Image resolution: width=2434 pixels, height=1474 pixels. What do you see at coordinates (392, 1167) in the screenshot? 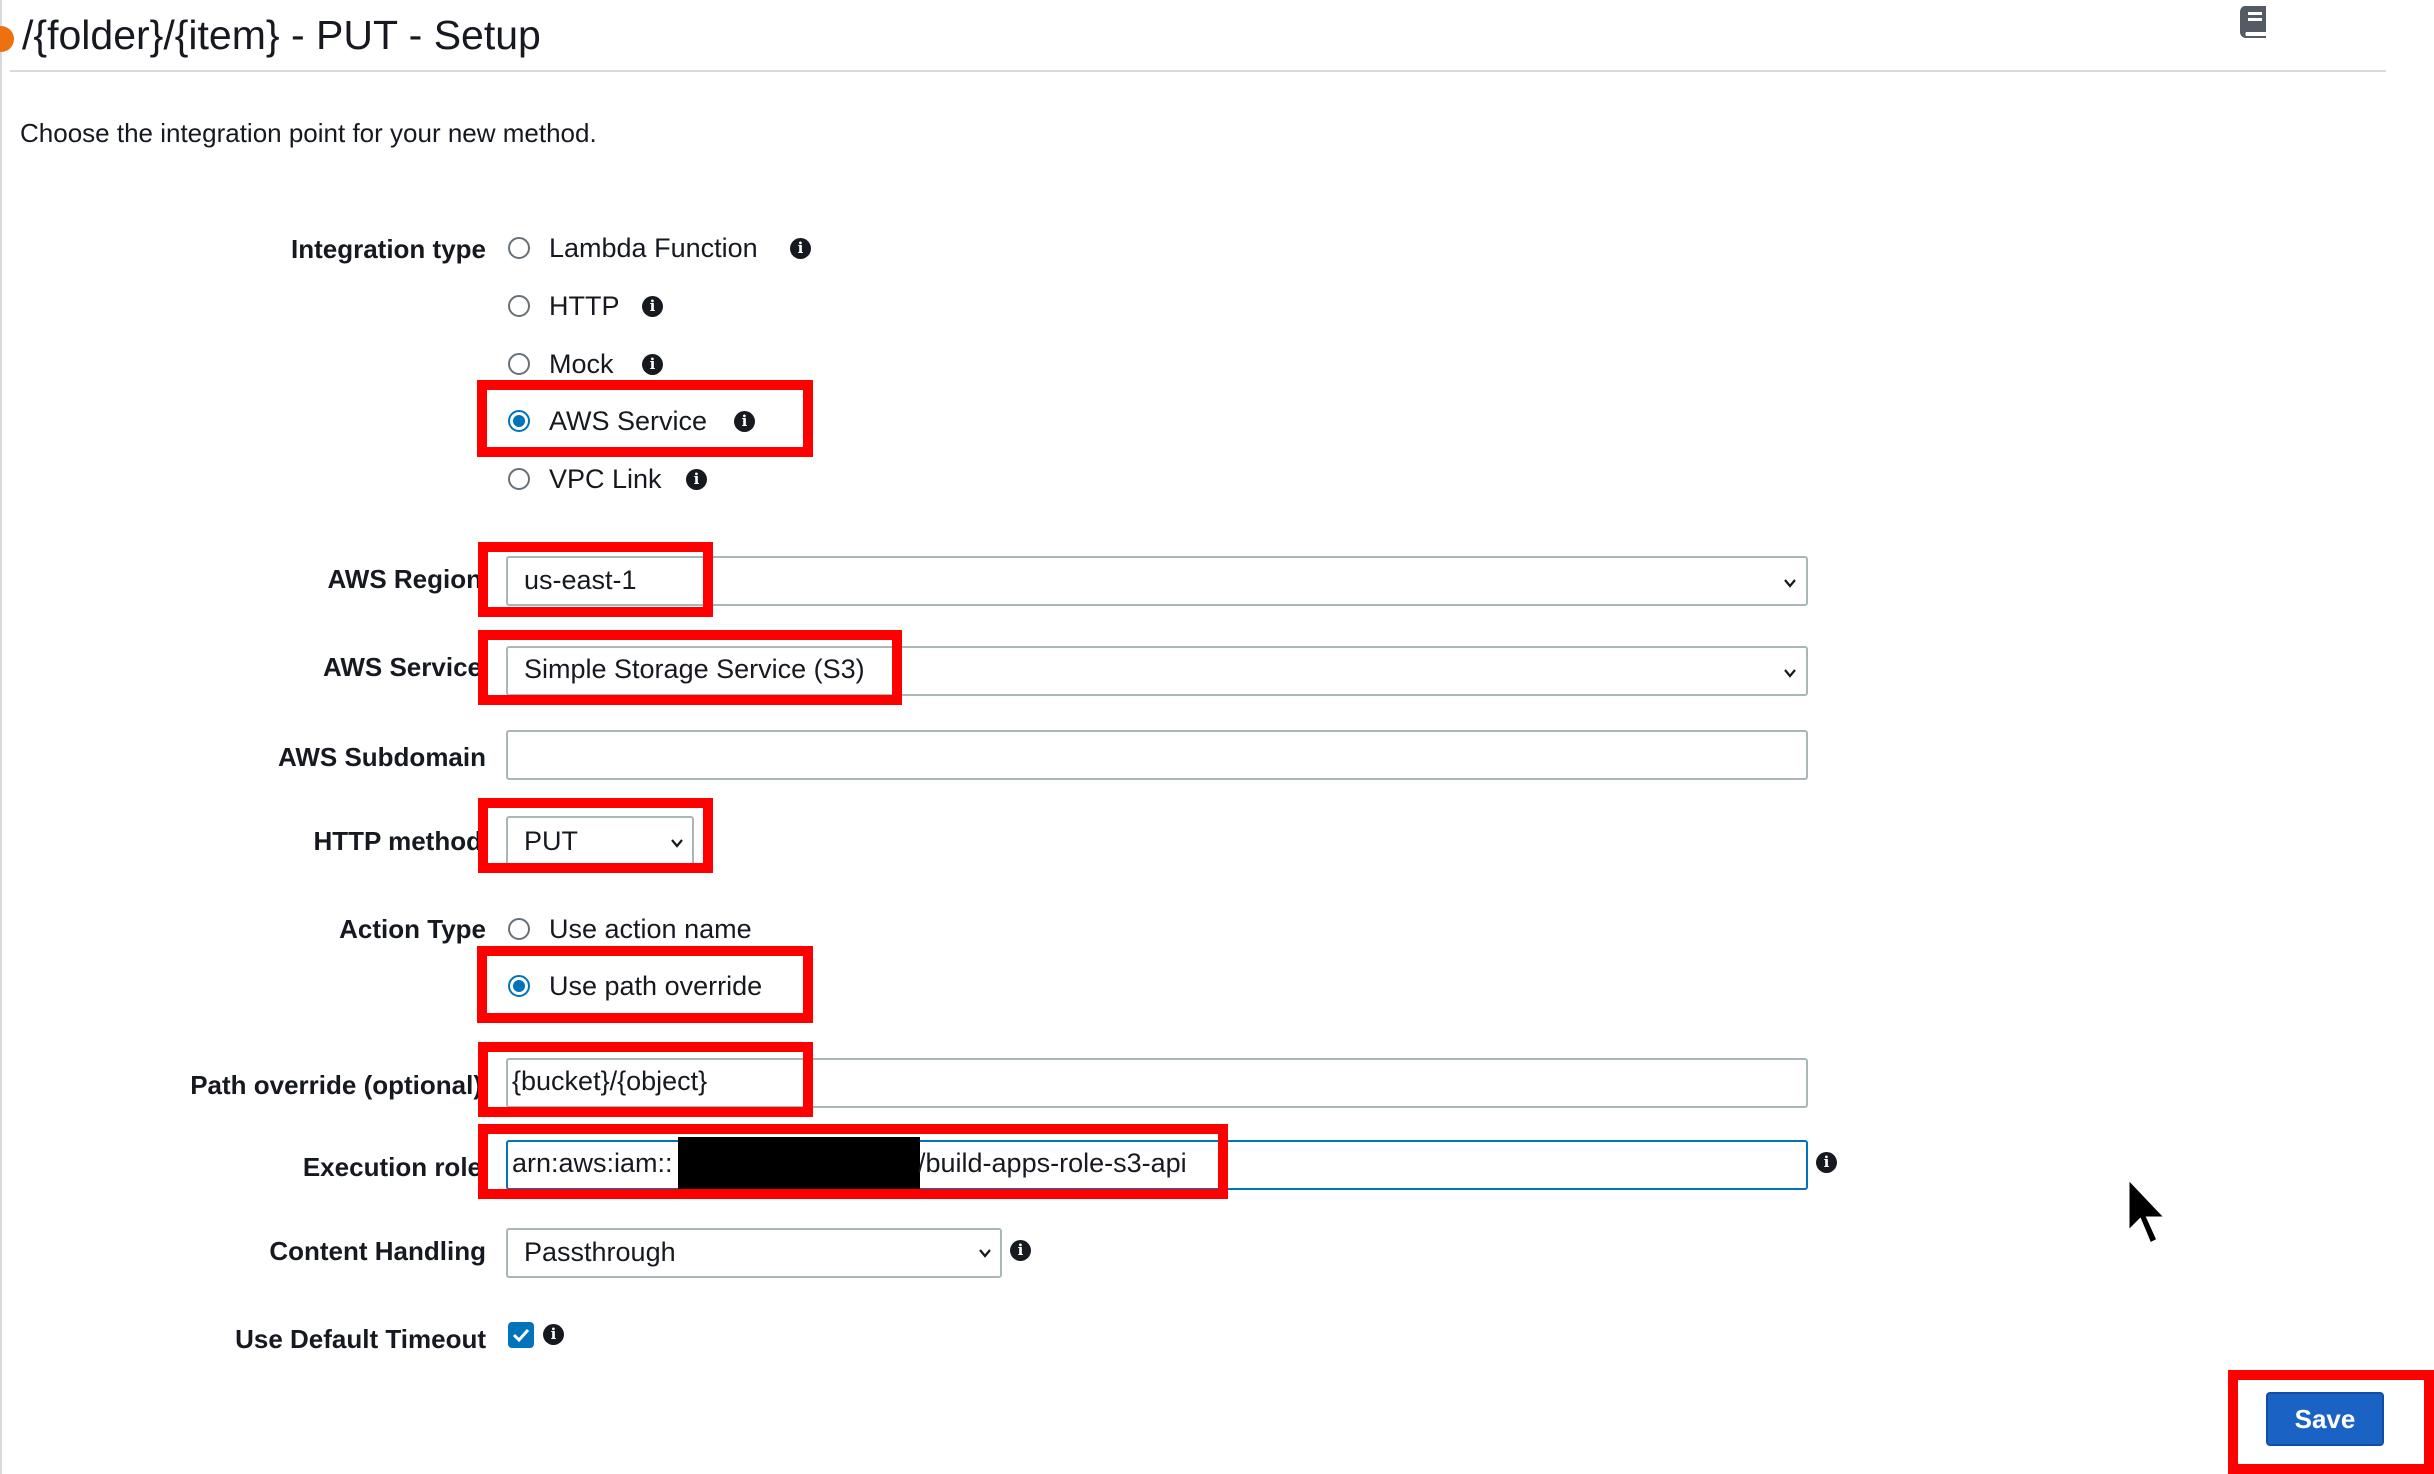
I see `execution-role-label: Execution role` at bounding box center [392, 1167].